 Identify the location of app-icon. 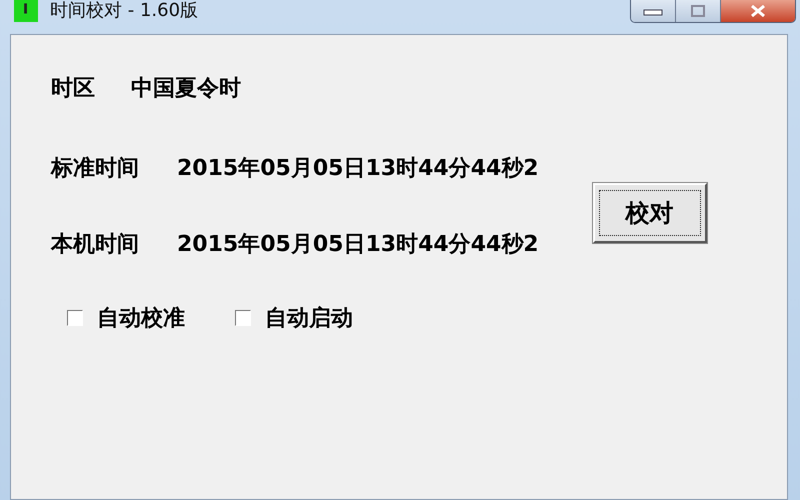
(26, 11).